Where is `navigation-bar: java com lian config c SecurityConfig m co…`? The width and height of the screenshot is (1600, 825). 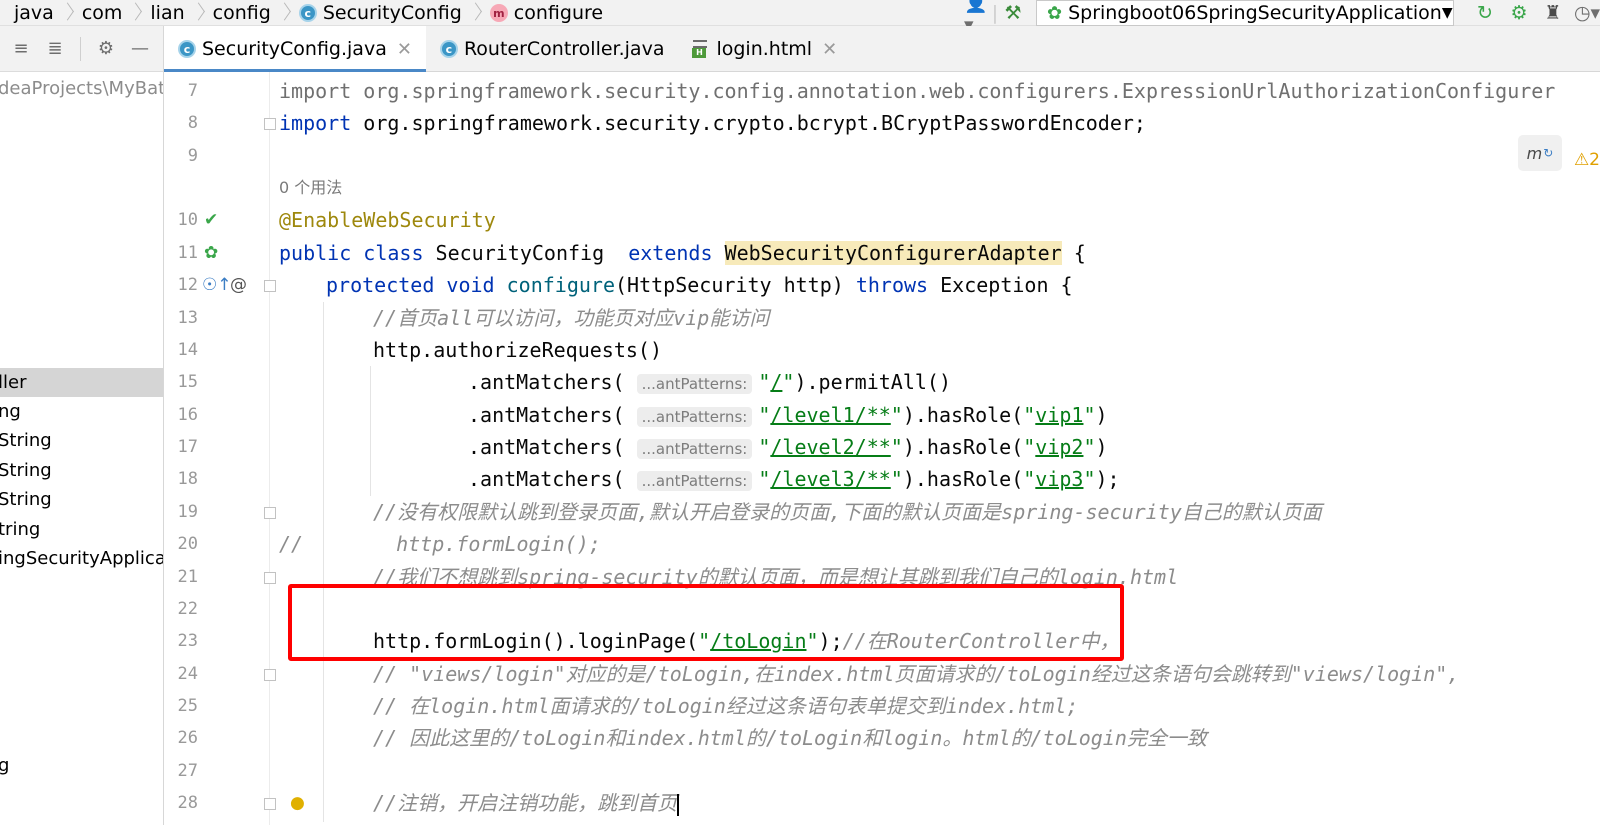 navigation-bar: java com lian config c SecurityConfig m co… is located at coordinates (800, 18).